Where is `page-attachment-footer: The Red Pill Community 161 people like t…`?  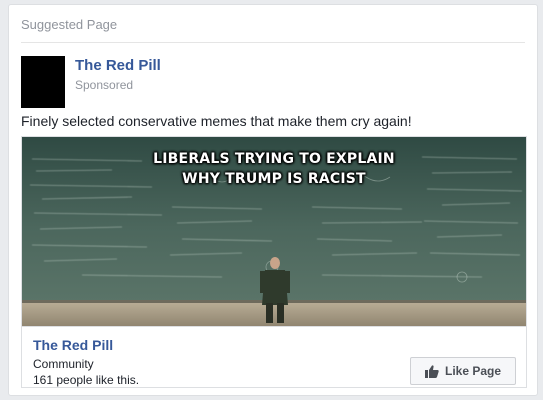 page-attachment-footer: The Red Pill Community 161 people like t… is located at coordinates (274, 357).